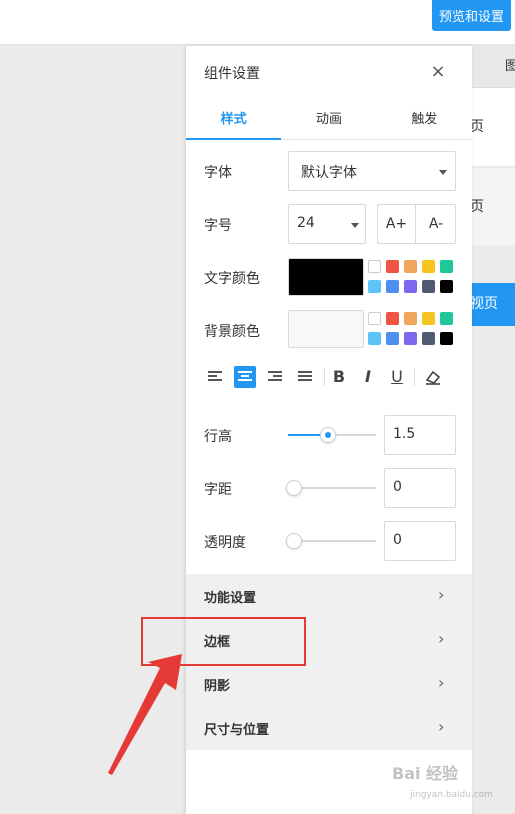 This screenshot has width=515, height=814. What do you see at coordinates (145, 714) in the screenshot?
I see `annotation-arrow-icon` at bounding box center [145, 714].